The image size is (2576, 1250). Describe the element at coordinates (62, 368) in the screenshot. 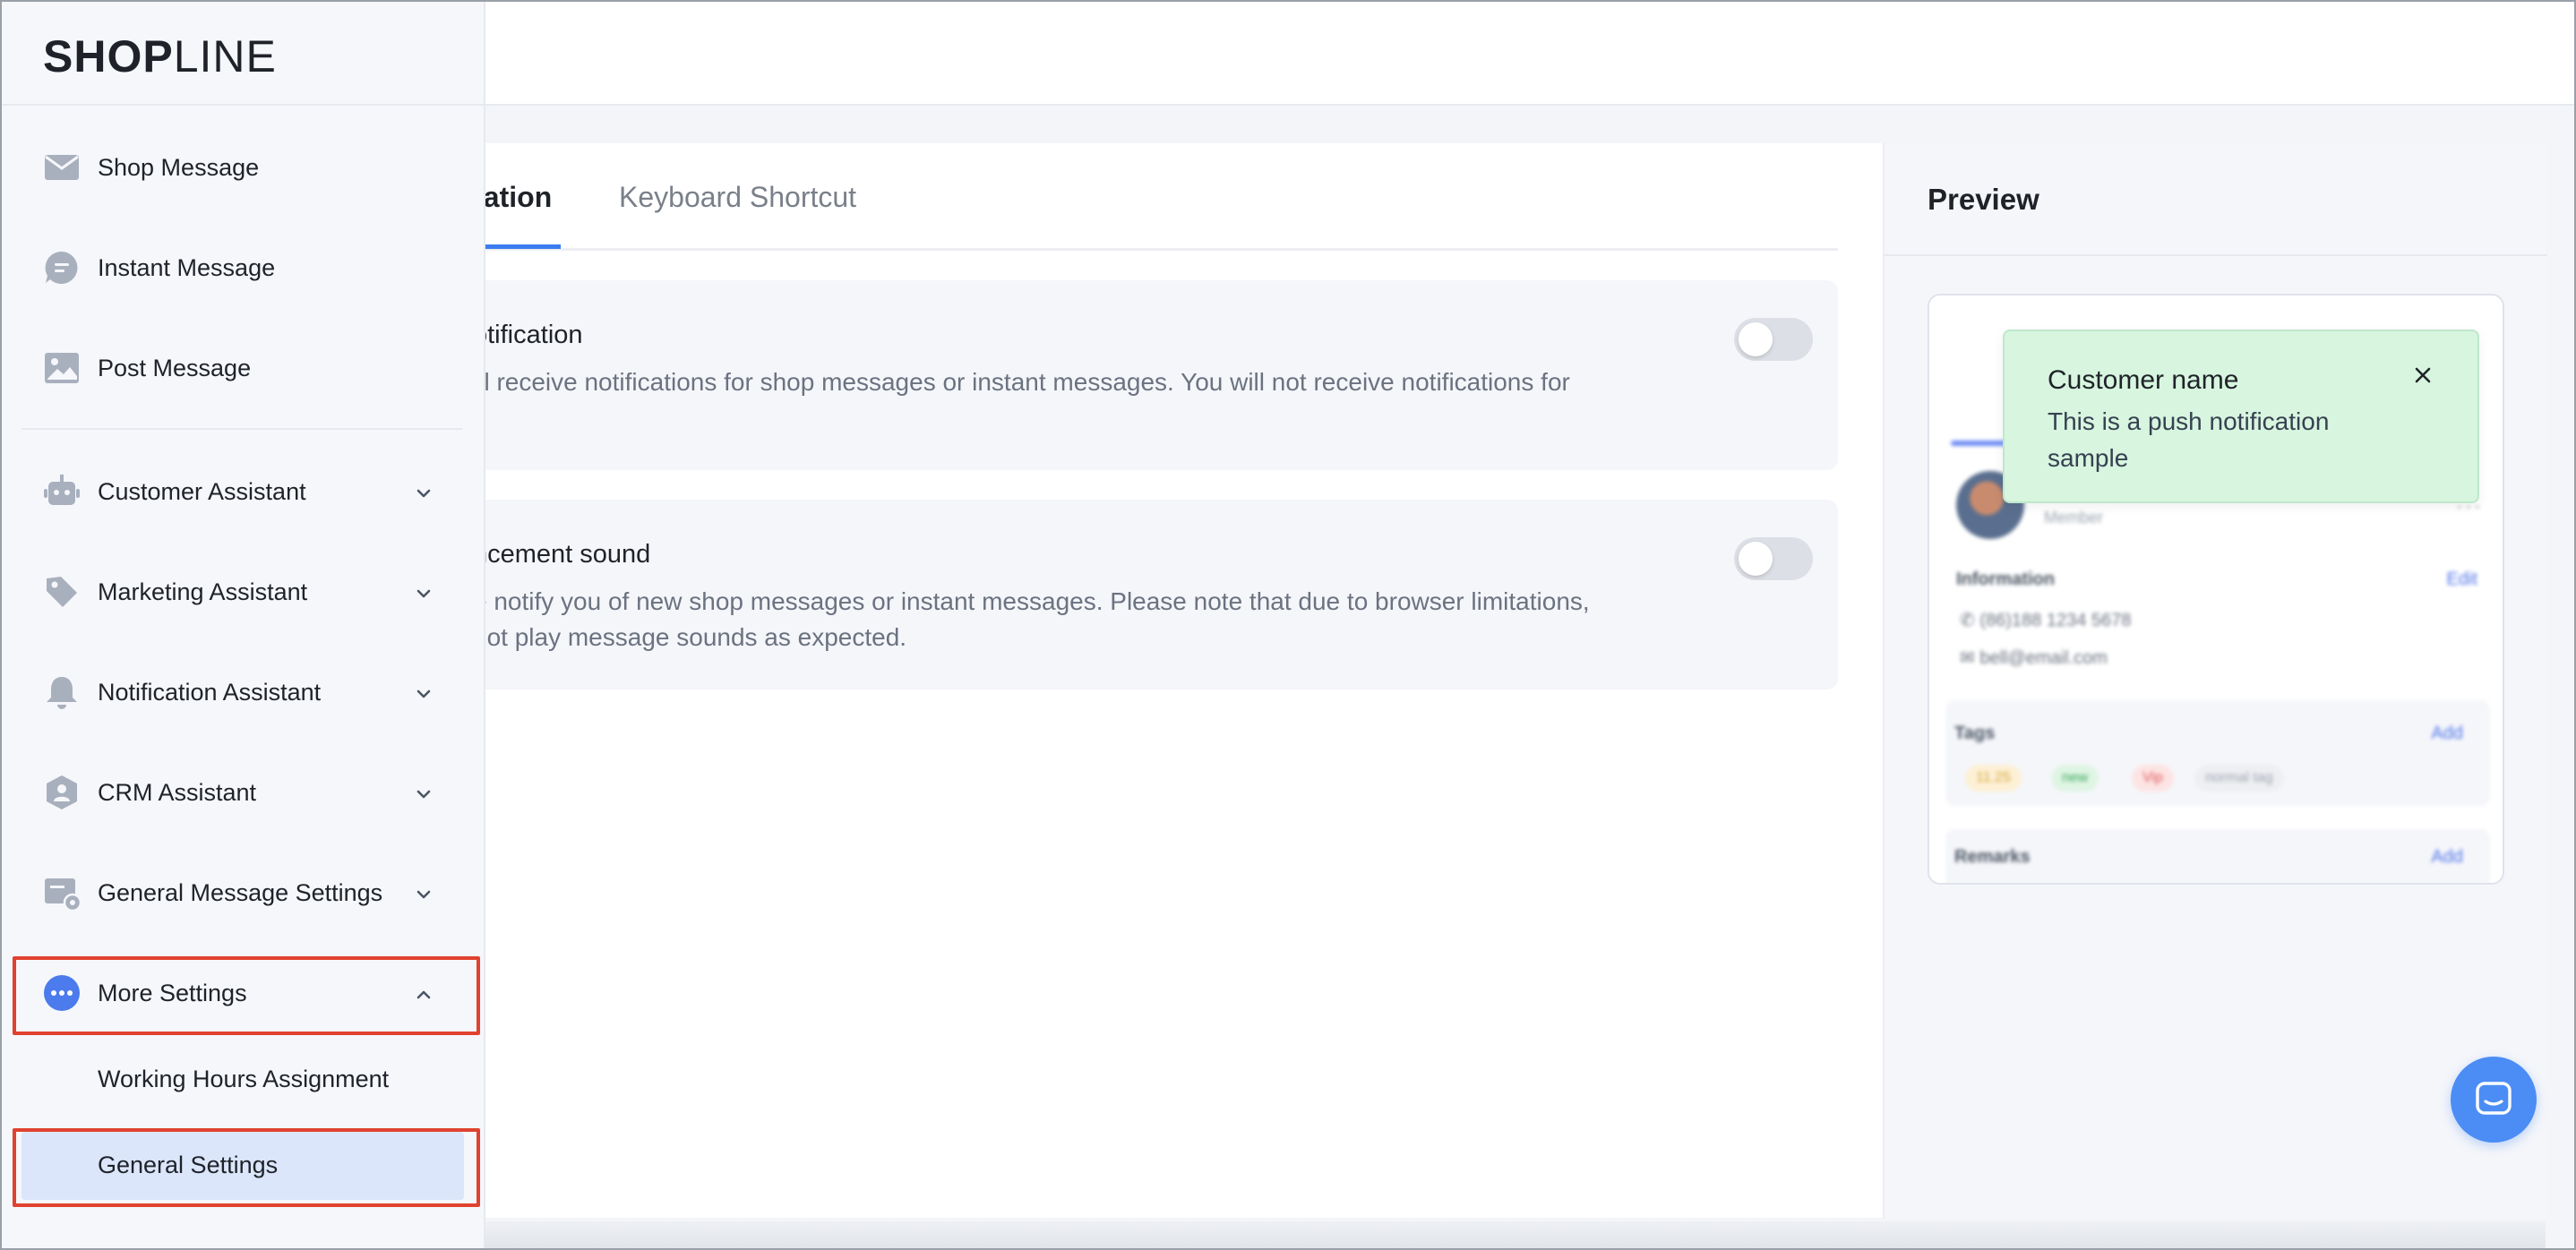

I see `image-icon` at that location.